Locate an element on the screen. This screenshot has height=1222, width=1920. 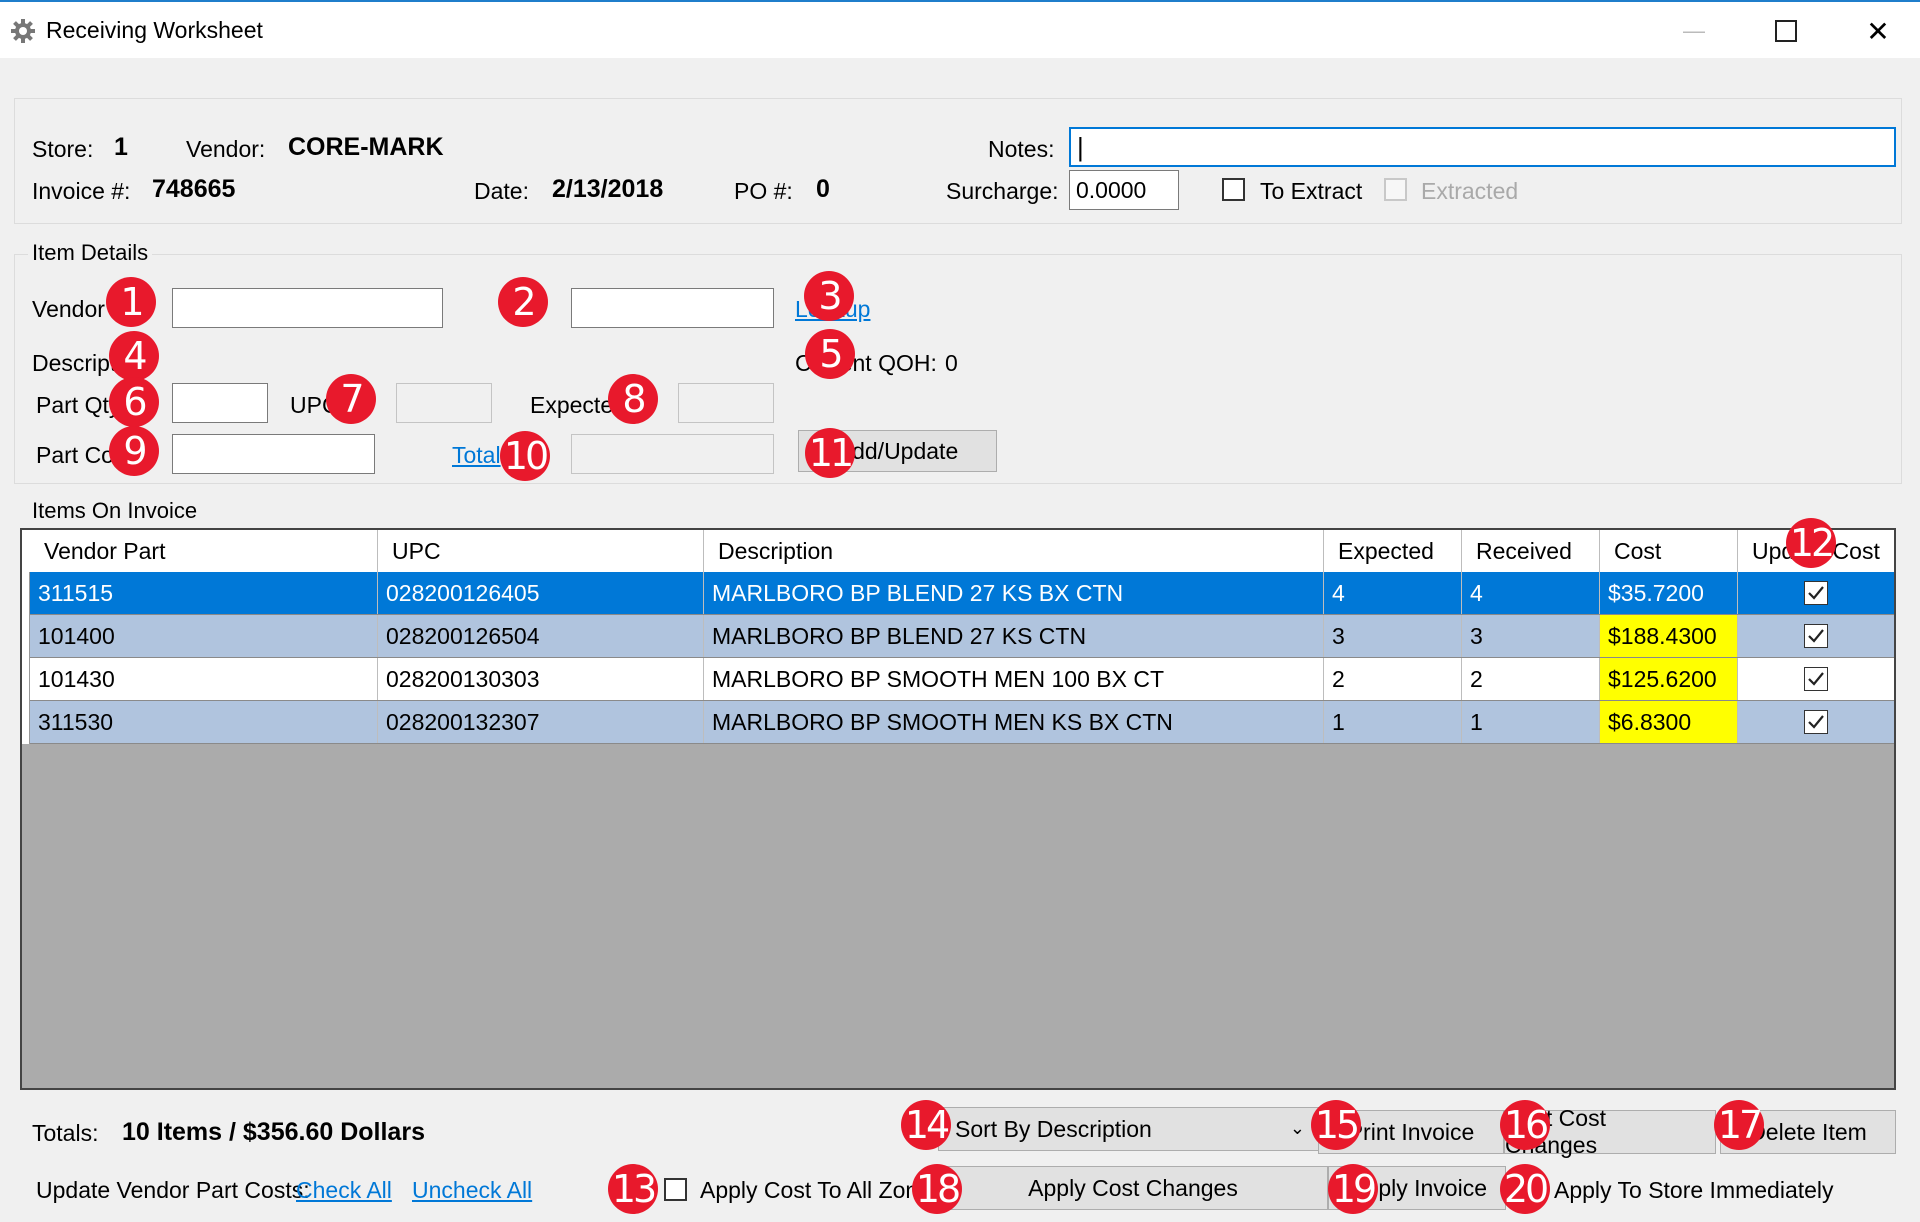
check-all-link: Check All is located at coordinates (344, 1190).